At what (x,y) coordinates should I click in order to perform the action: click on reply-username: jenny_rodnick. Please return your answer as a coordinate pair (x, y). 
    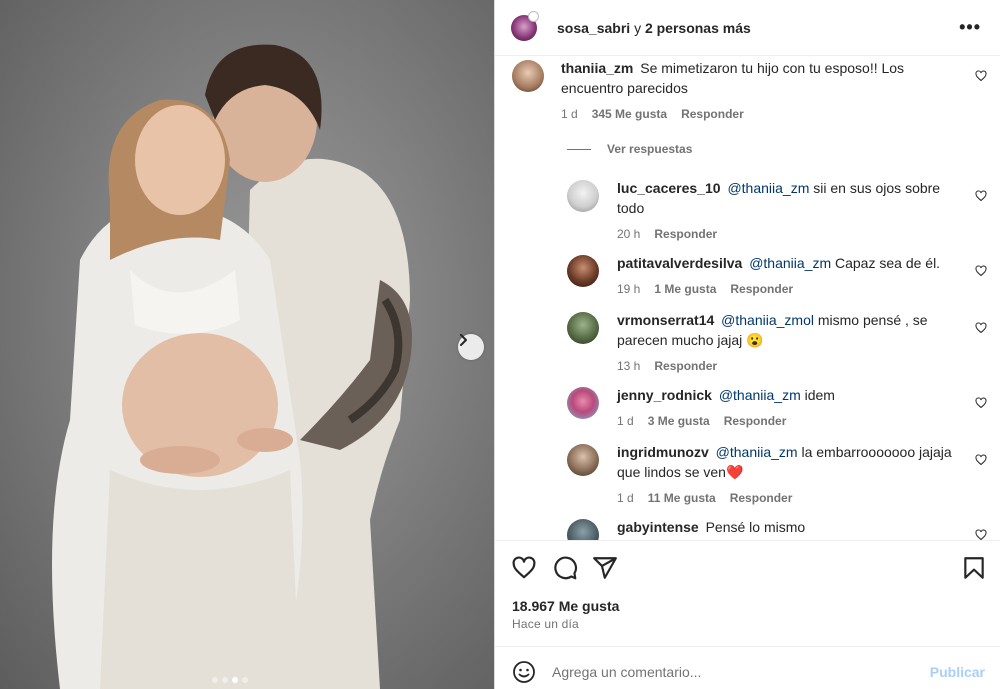
    Looking at the image, I should click on (664, 395).